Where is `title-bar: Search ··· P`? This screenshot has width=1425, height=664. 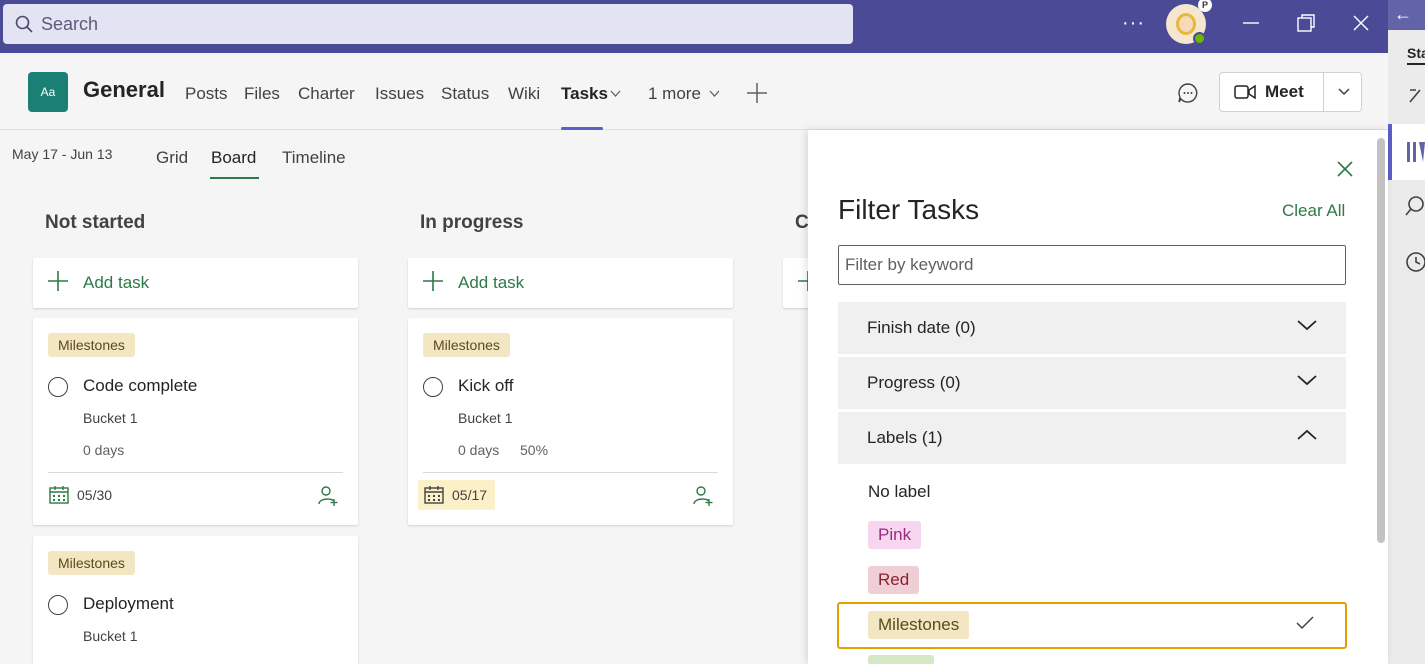
title-bar: Search ··· P is located at coordinates (694, 26).